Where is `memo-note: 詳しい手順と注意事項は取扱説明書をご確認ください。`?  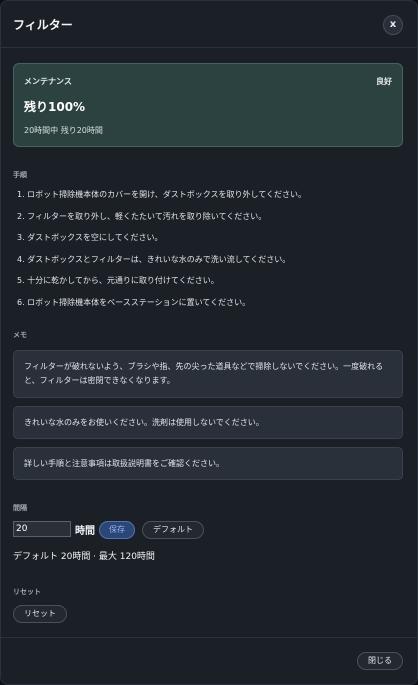
memo-note: 詳しい手順と注意事項は取扱説明書をご確認ください。 is located at coordinates (208, 463).